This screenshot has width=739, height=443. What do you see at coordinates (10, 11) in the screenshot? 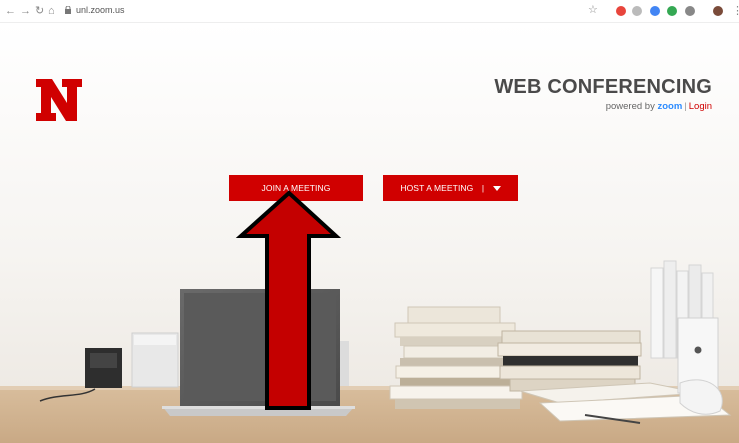
I see `back-icon: ←` at bounding box center [10, 11].